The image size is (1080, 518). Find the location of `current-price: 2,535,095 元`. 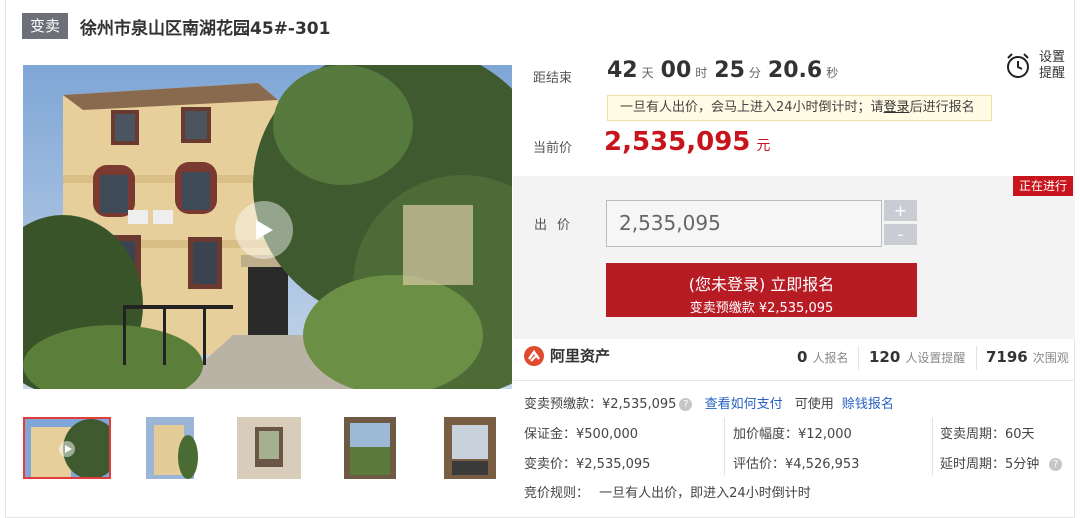

current-price: 2,535,095 元 is located at coordinates (687, 142).